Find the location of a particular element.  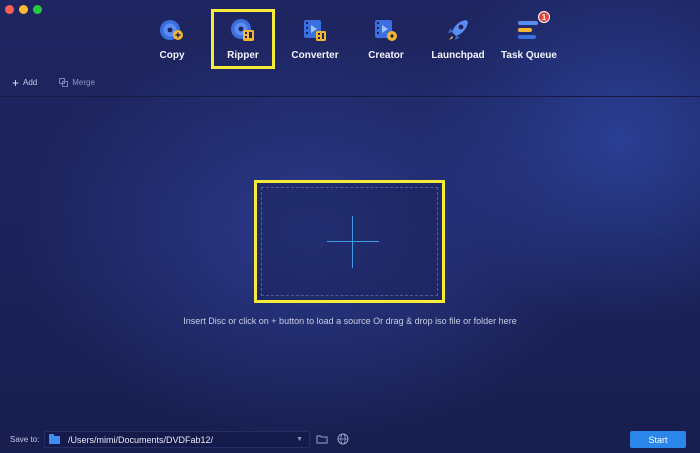

merge-label: Merge is located at coordinates (83, 82).